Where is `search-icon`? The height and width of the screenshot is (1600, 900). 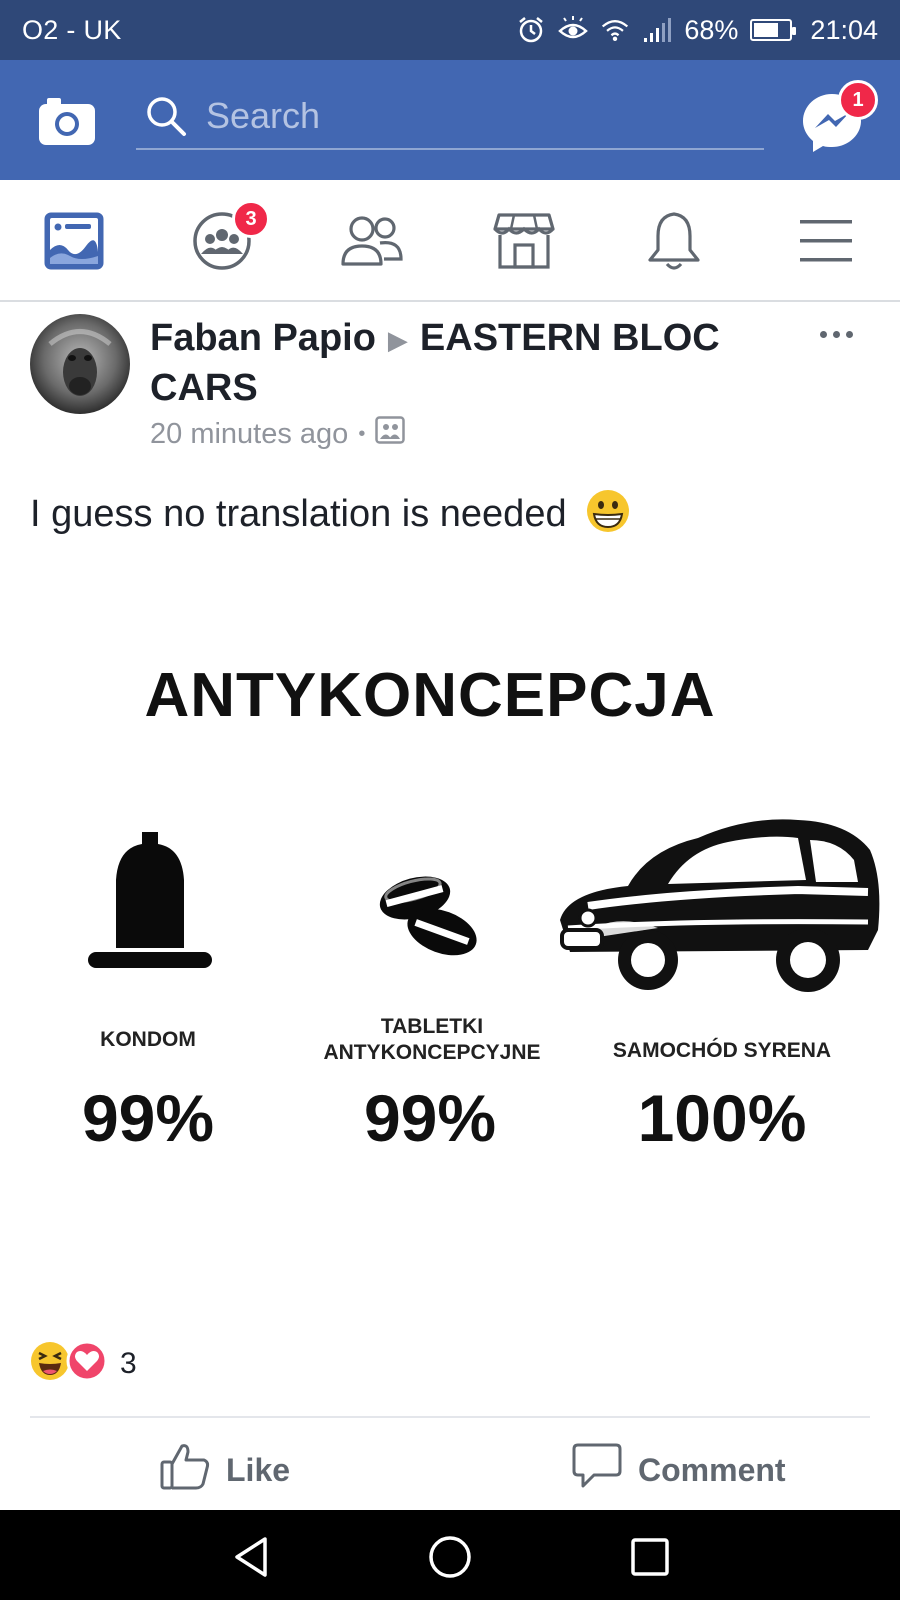
search-icon is located at coordinates (166, 116).